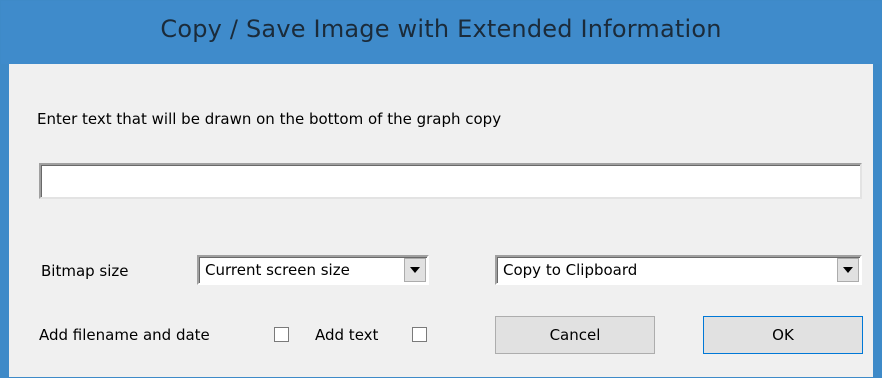 Image resolution: width=882 pixels, height=378 pixels. Describe the element at coordinates (277, 270) in the screenshot. I see `bitmap-size-value: Current screen size` at that location.